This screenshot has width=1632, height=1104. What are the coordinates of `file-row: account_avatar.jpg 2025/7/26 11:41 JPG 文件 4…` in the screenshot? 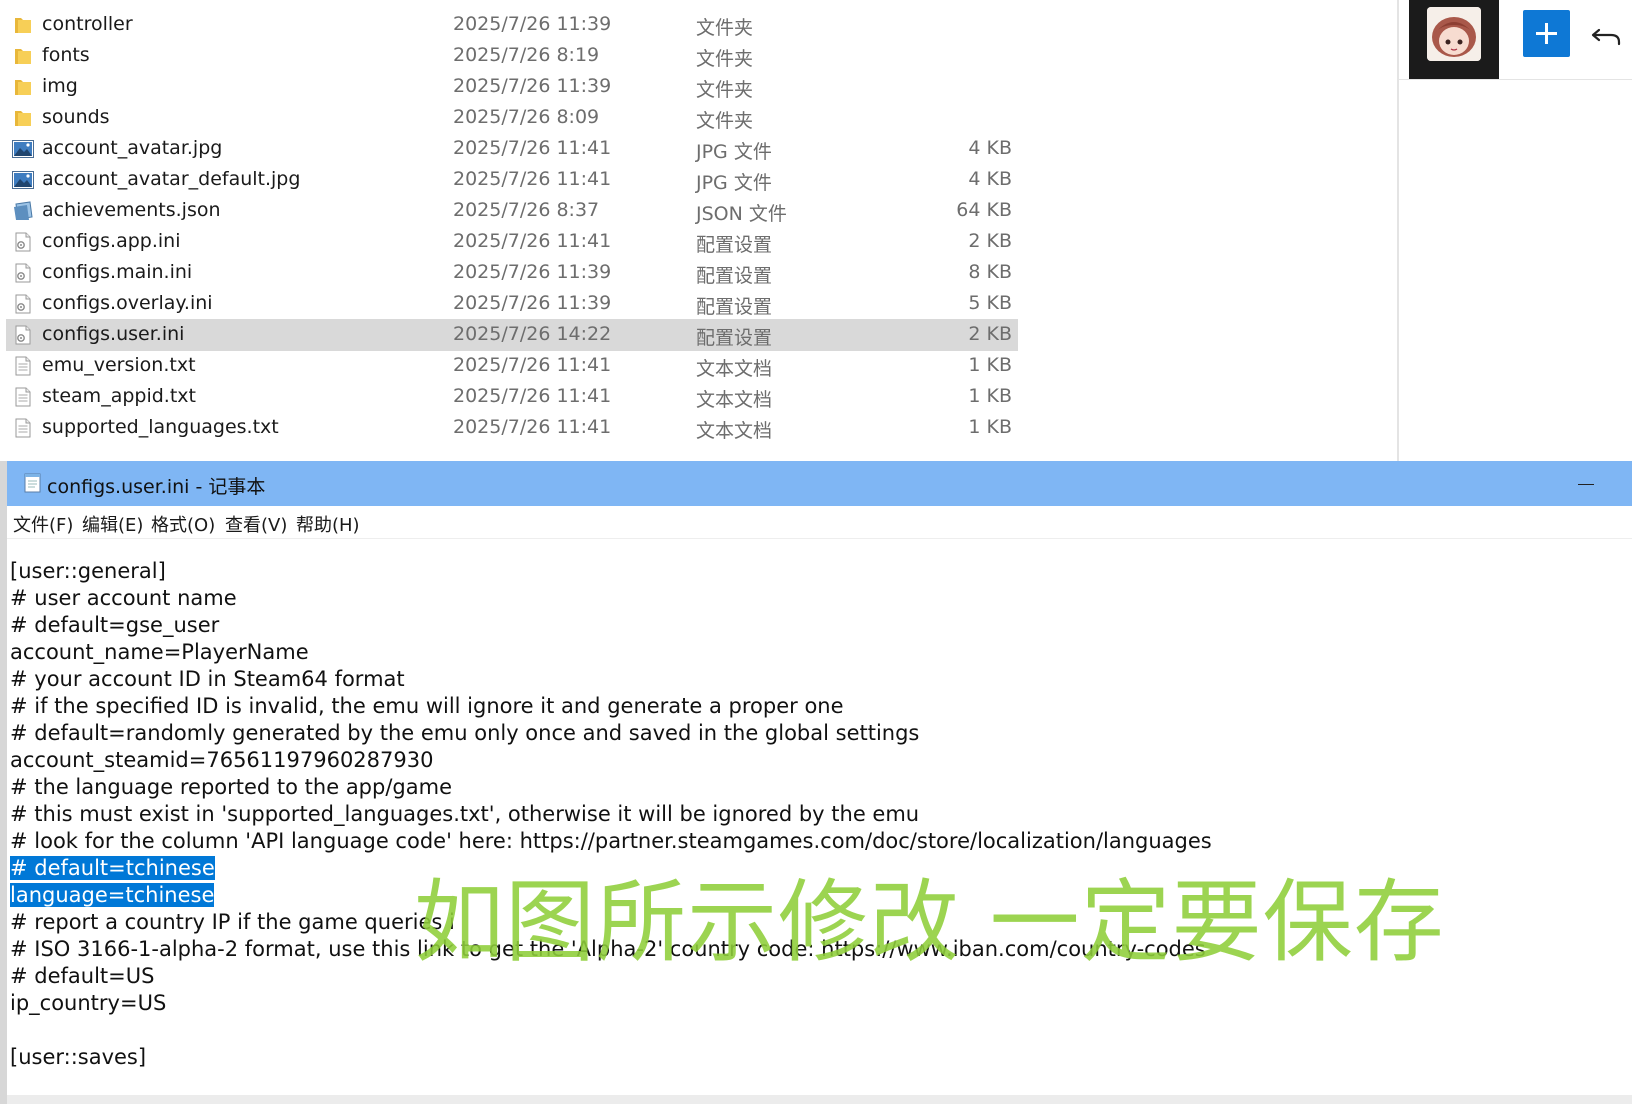 It's located at (512, 149).